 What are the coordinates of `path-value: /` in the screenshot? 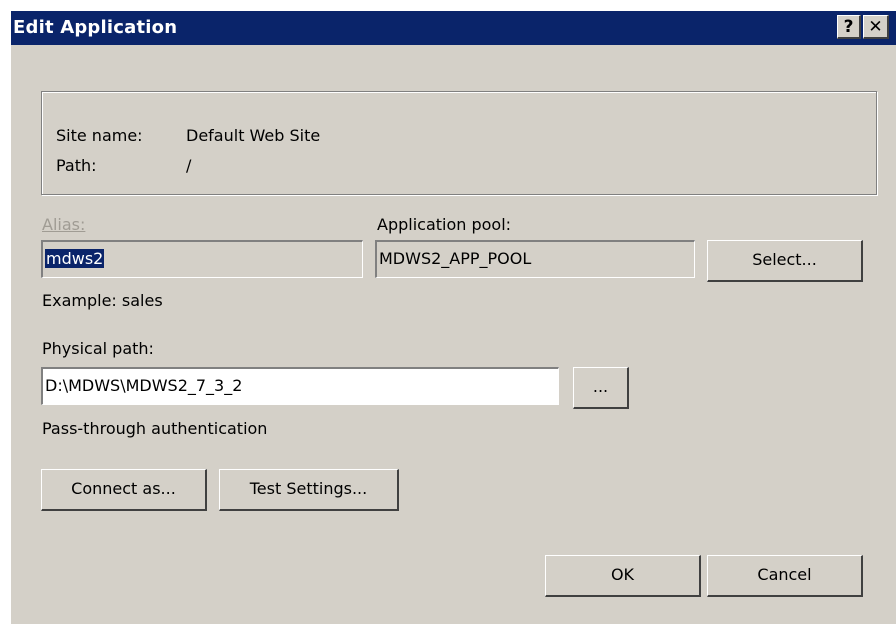 It's located at (189, 165).